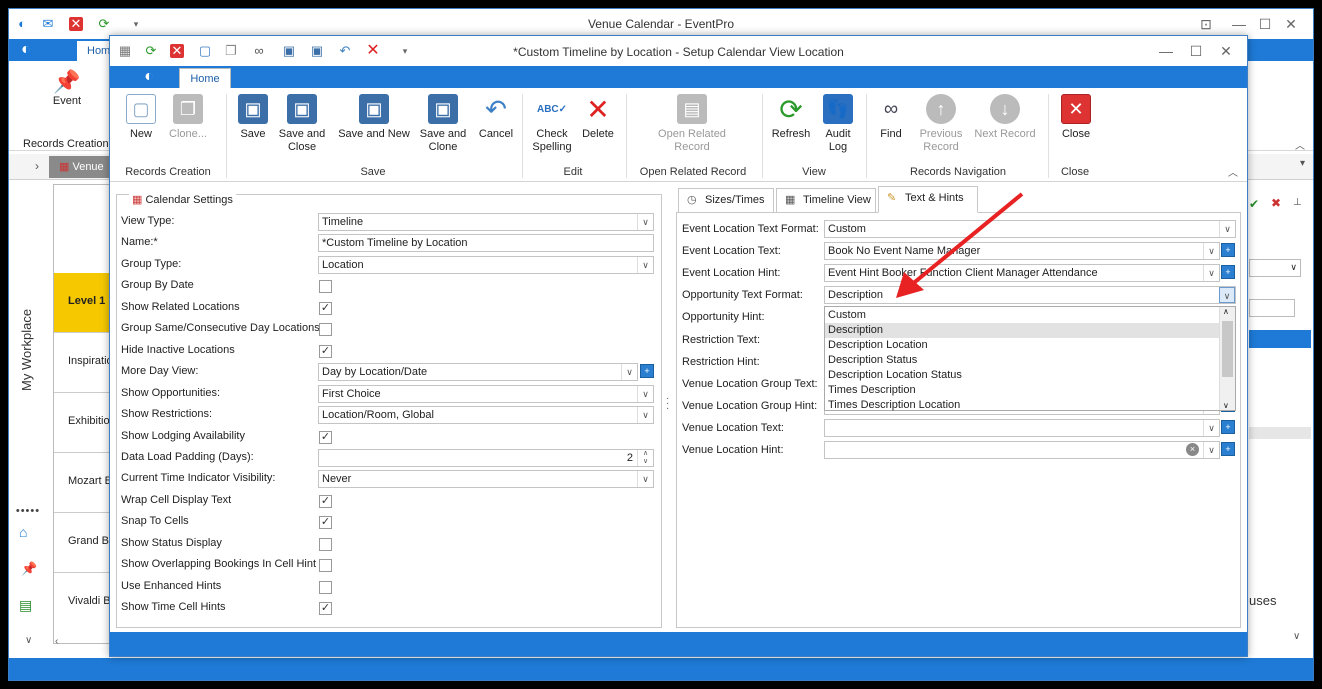  Describe the element at coordinates (1022, 428) in the screenshot. I see `hint-dropdown: ∨` at that location.